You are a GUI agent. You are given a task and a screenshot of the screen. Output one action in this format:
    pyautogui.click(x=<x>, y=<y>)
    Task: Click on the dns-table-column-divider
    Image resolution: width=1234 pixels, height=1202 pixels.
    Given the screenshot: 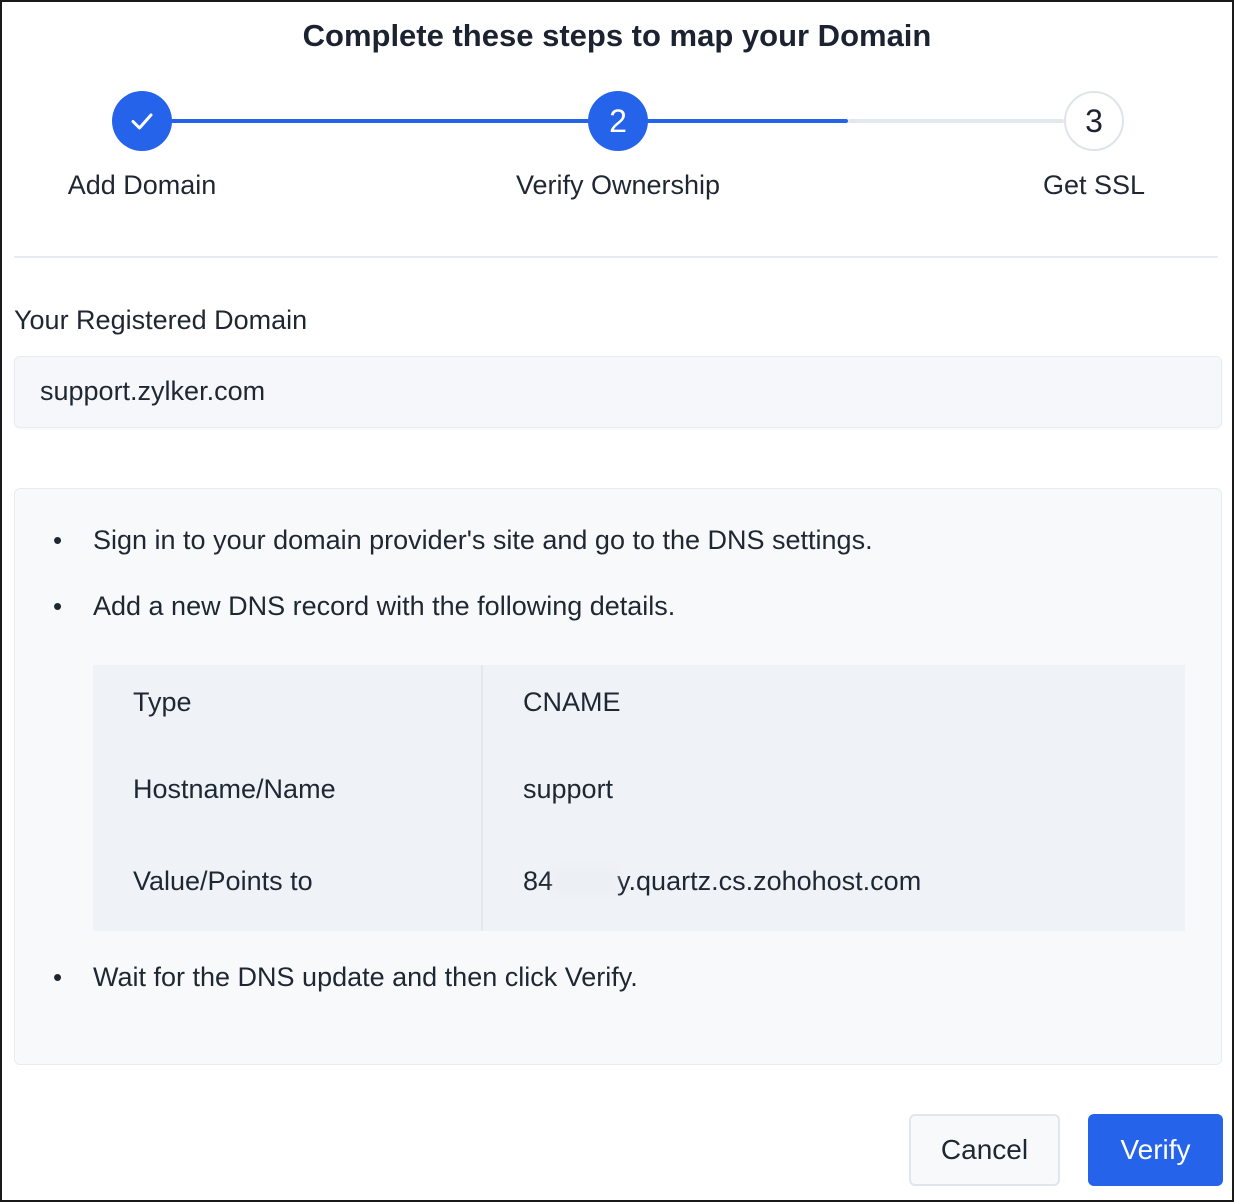 What is the action you would take?
    pyautogui.click(x=482, y=798)
    